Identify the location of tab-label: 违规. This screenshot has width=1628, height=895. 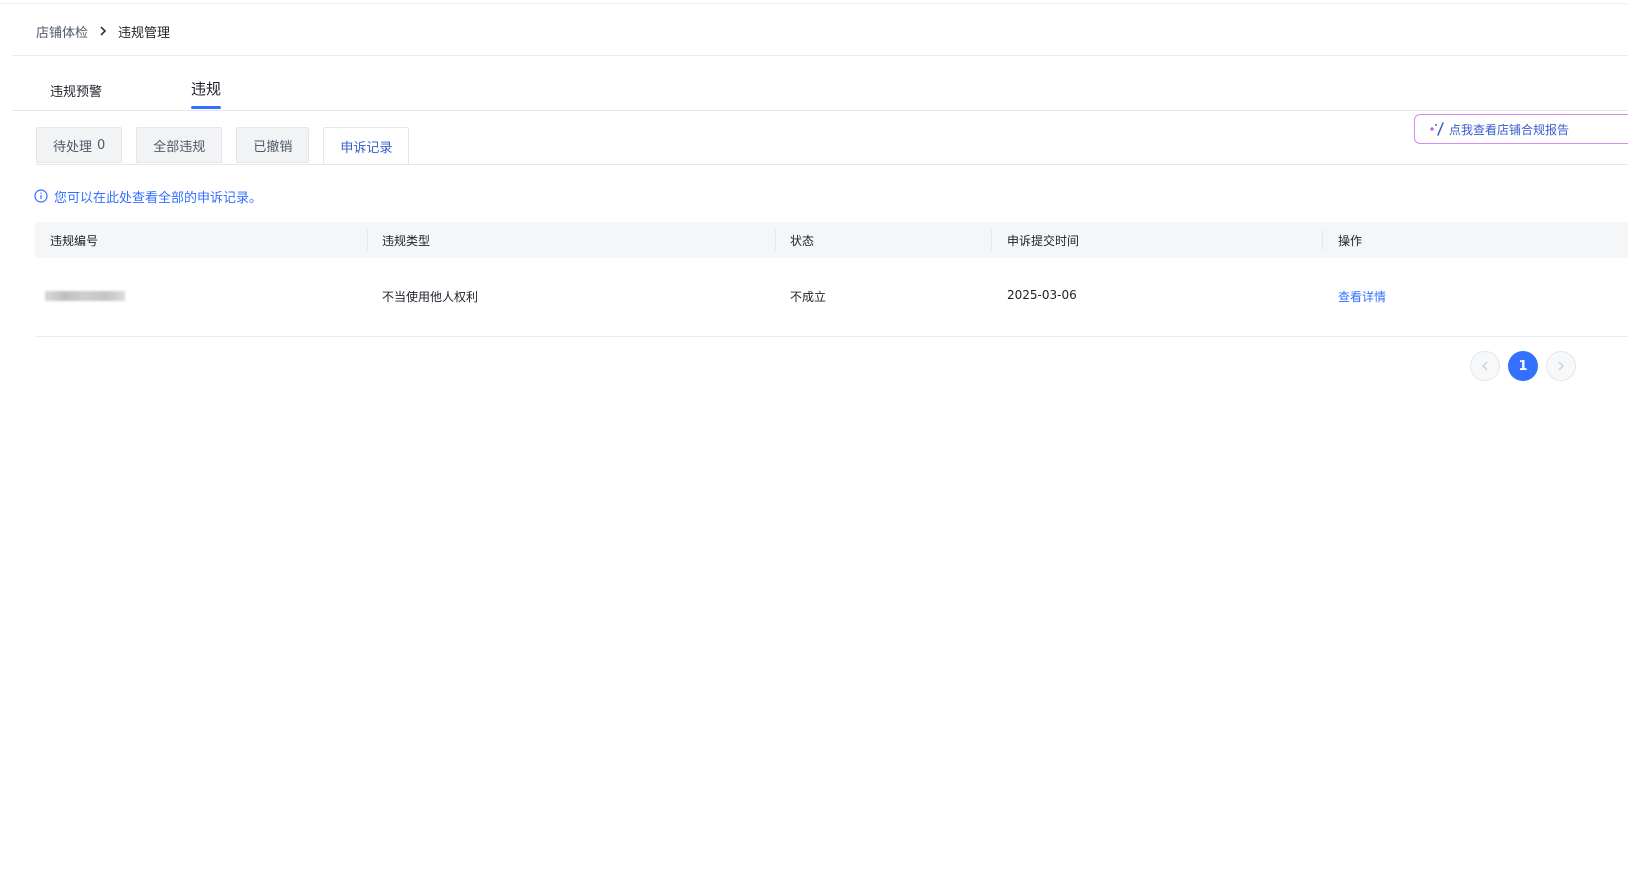
(206, 89).